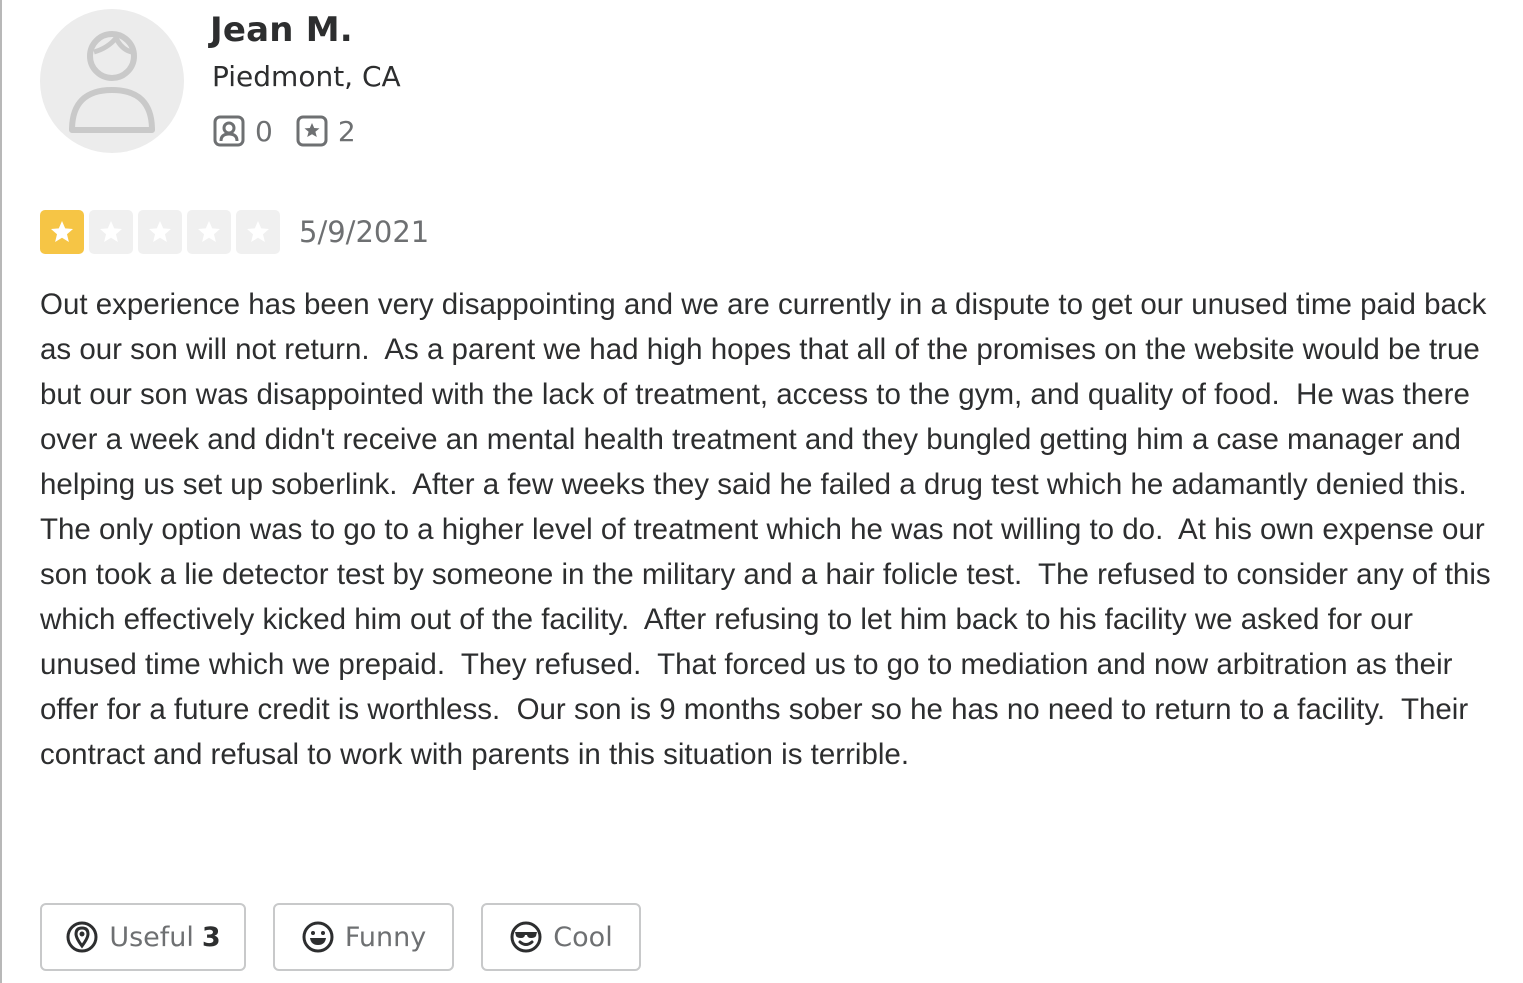 Image resolution: width=1523 pixels, height=983 pixels. What do you see at coordinates (211, 937) in the screenshot?
I see `useful-count: 3` at bounding box center [211, 937].